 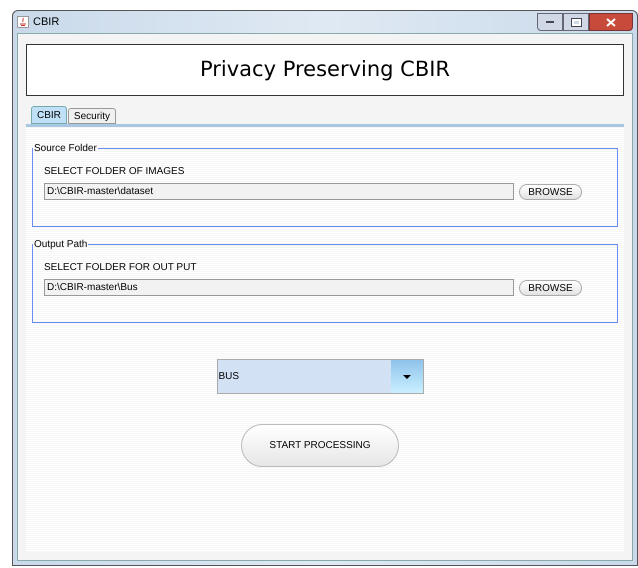 I want to click on field-label: SELECT FOLDER FOR OUT PUT, so click(x=121, y=268).